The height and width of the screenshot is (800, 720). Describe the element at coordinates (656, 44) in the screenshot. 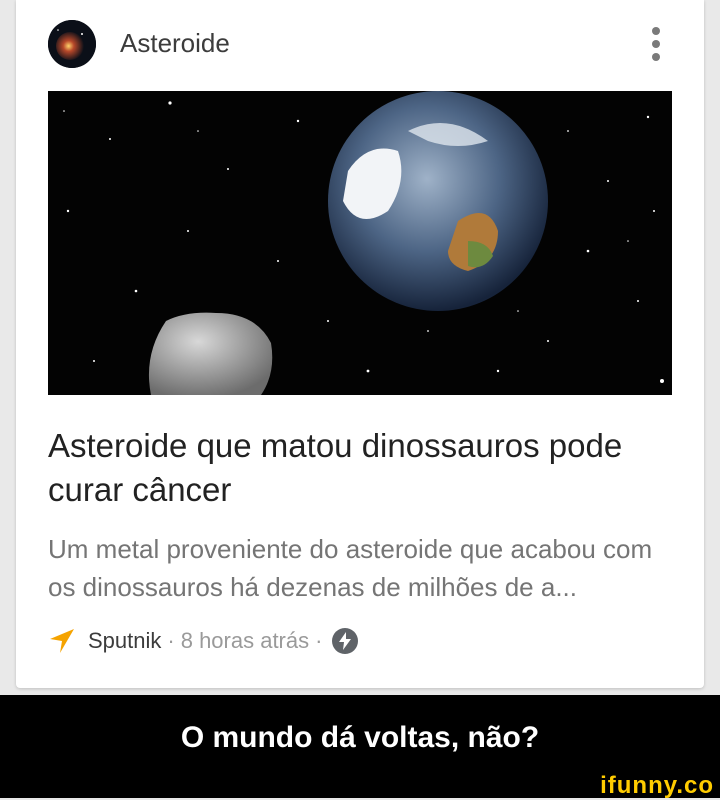

I see `more-vert-icon` at that location.